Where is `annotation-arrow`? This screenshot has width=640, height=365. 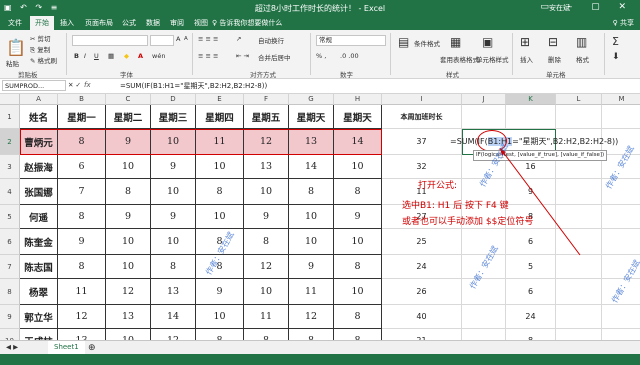
annotation-arrow is located at coordinates (540, 201).